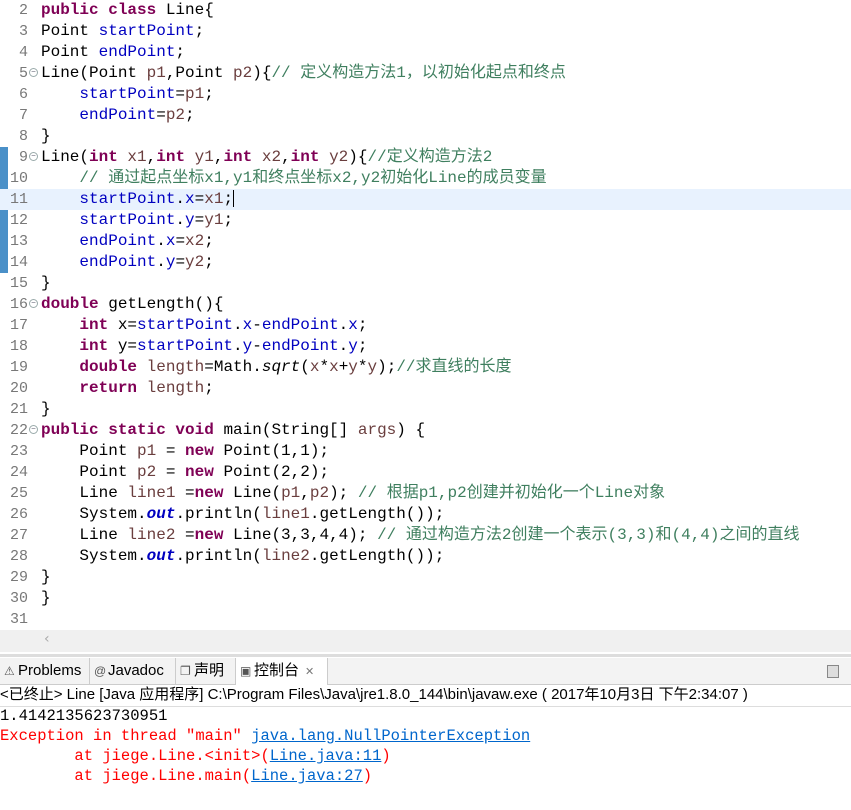 The height and width of the screenshot is (810, 851). I want to click on tab-Problems: ⚠ Problems, so click(45, 671).